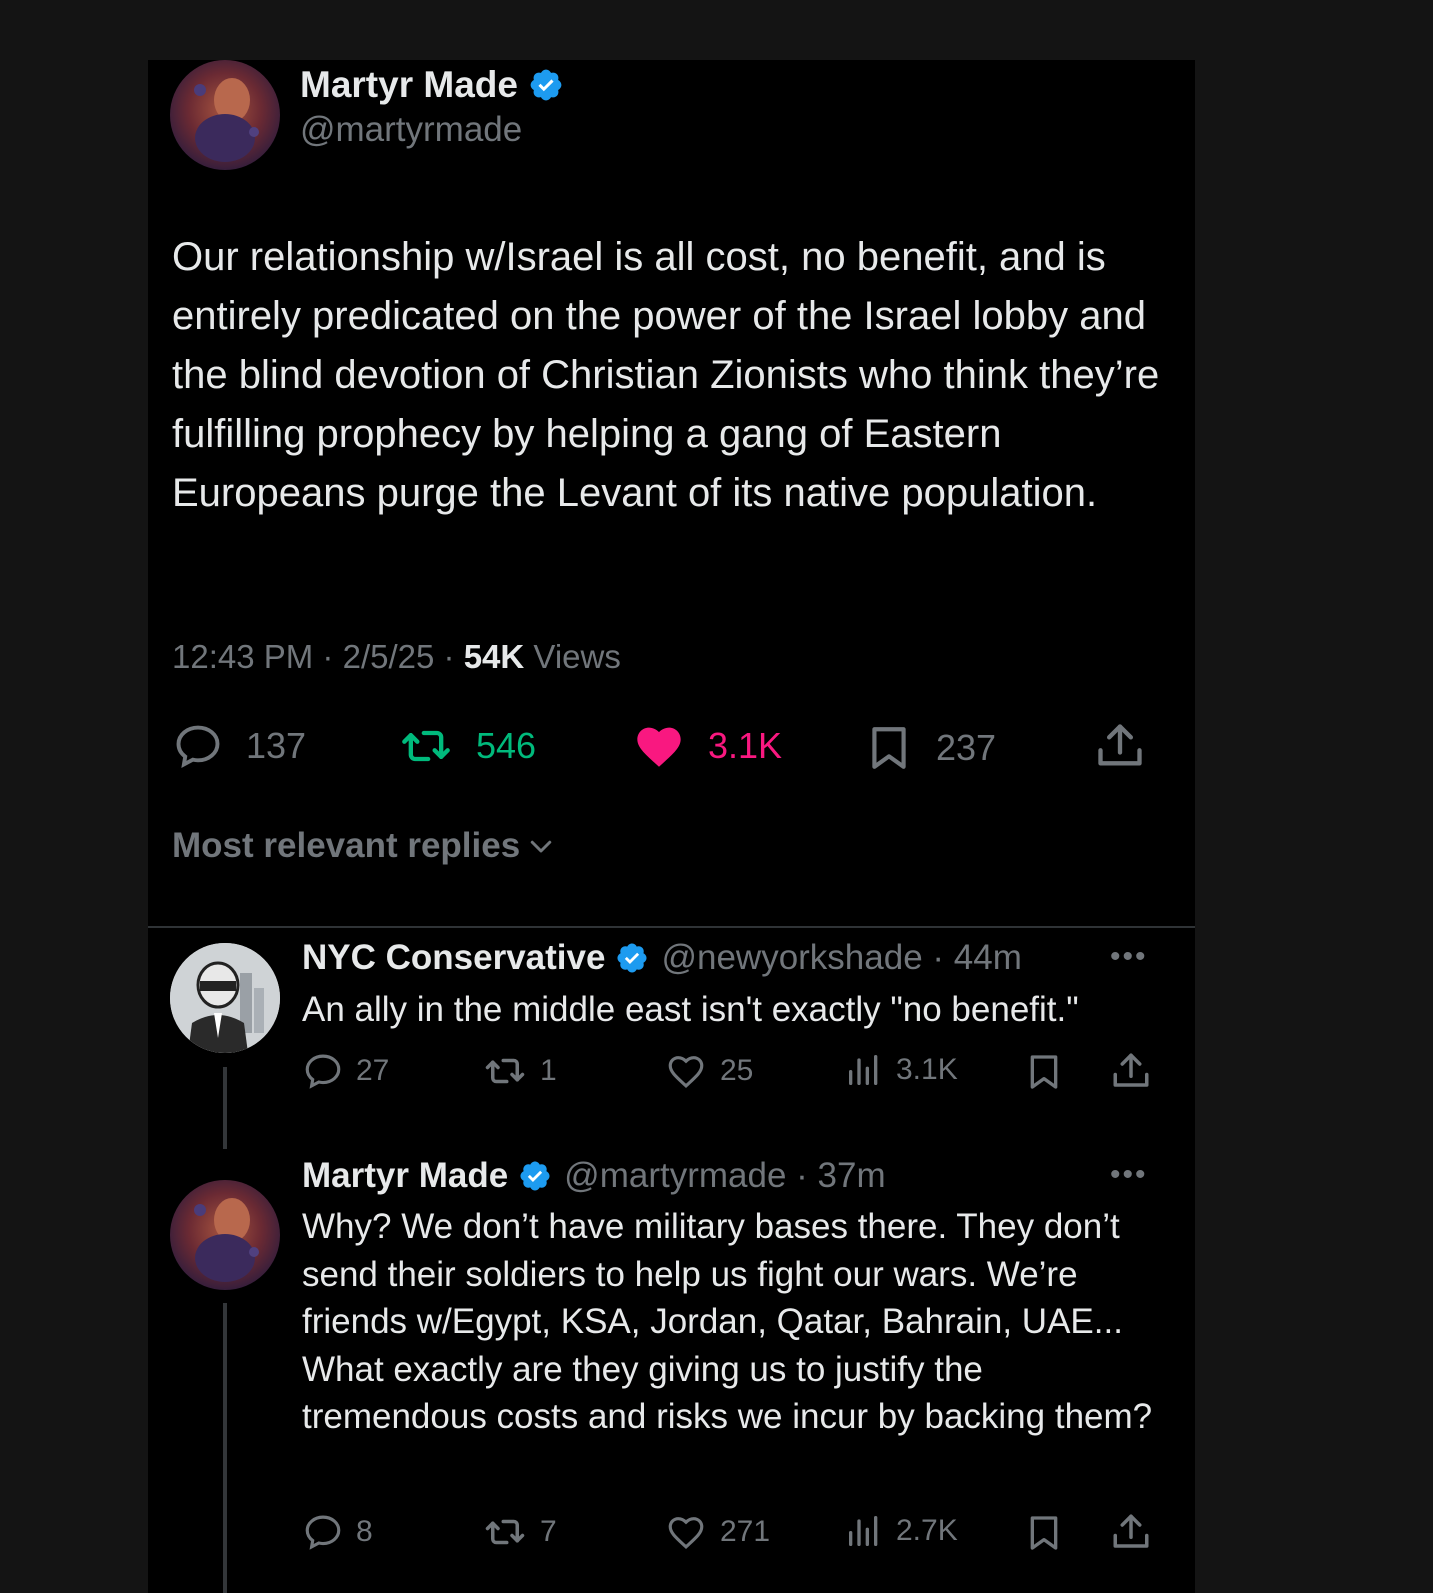  I want to click on repost-count: 1, so click(548, 1070).